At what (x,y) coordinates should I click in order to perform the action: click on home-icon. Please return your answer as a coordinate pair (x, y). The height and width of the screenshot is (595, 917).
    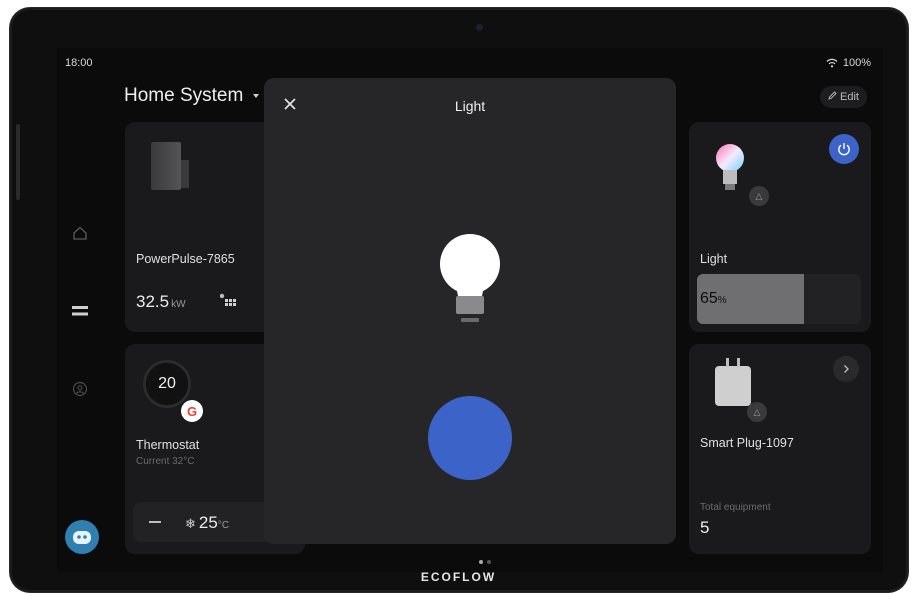
    Looking at the image, I should click on (80, 233).